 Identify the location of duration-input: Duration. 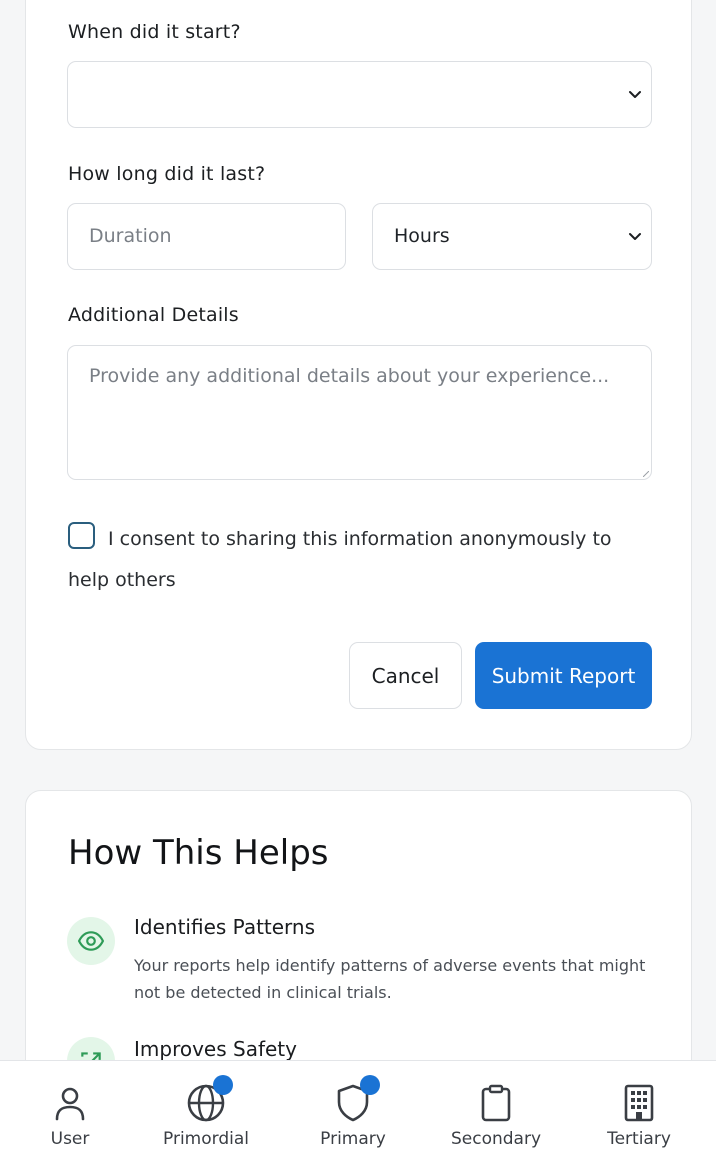
(206, 236).